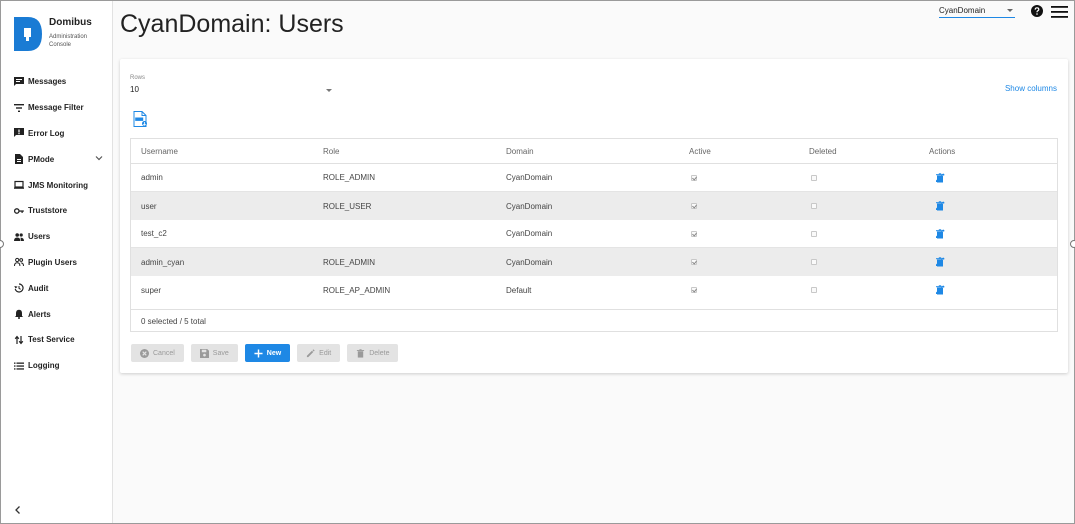 The image size is (1075, 524). Describe the element at coordinates (52, 262) in the screenshot. I see `sidebar-item-label: Plugin Users` at that location.